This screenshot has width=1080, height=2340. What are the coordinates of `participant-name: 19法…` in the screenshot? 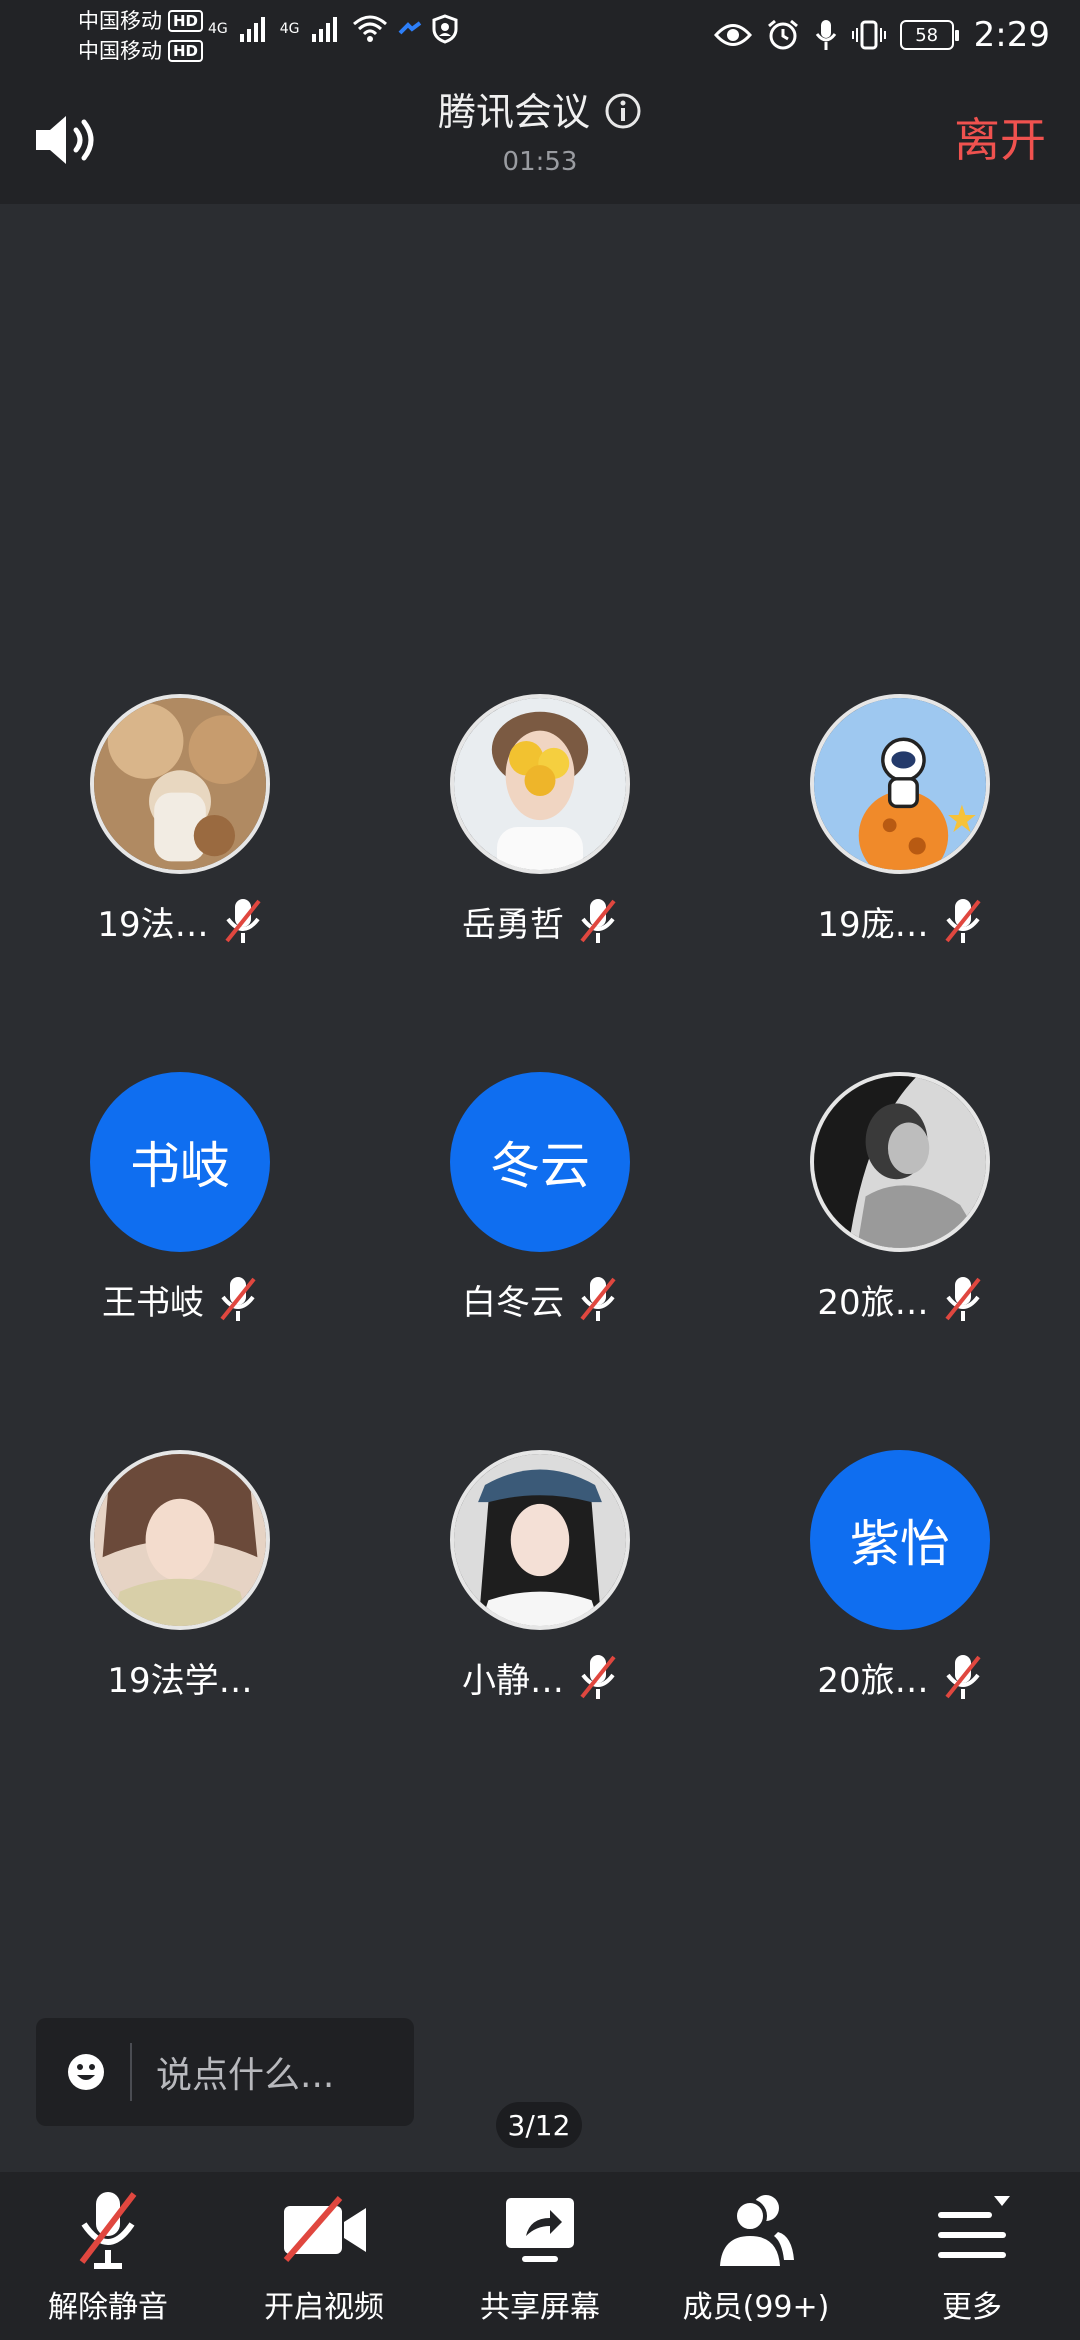 It's located at (153, 924).